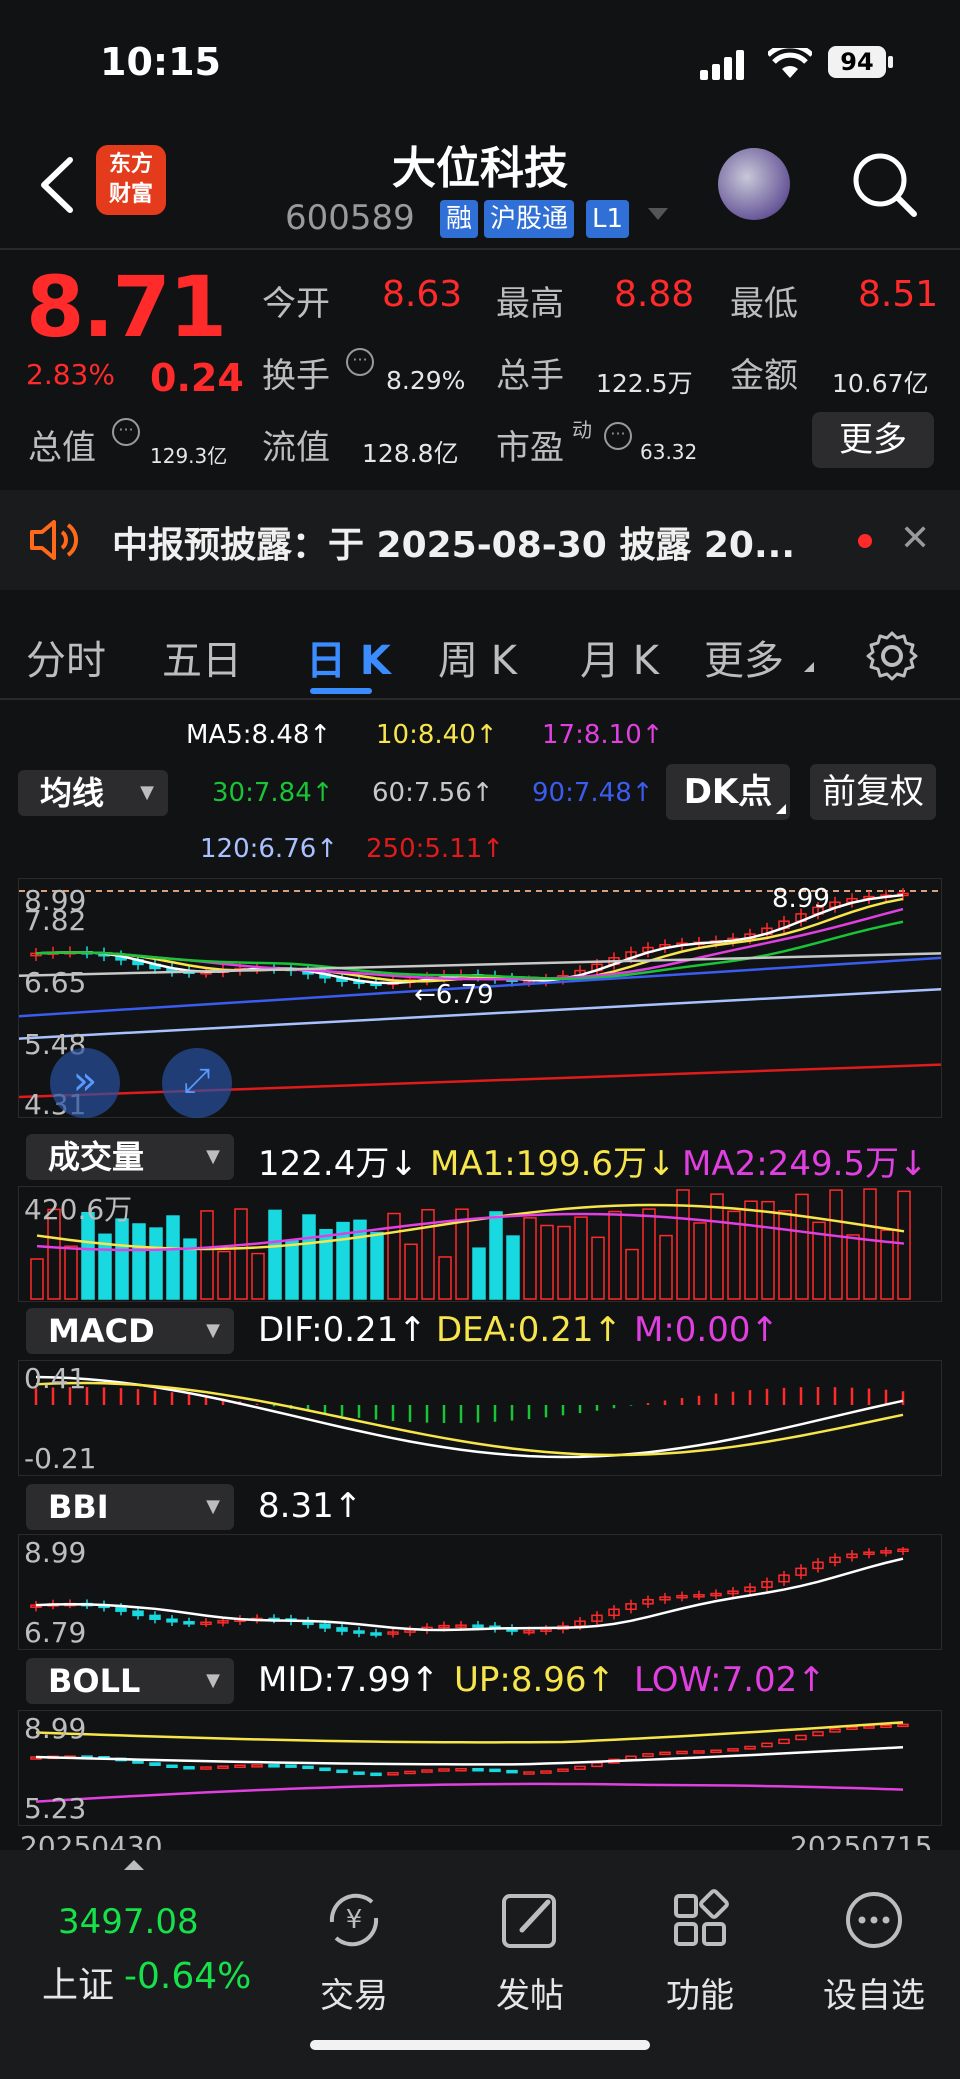 This screenshot has width=960, height=2079. Describe the element at coordinates (874, 1992) in the screenshot. I see `nav-watchlist-settings: 设自选` at that location.